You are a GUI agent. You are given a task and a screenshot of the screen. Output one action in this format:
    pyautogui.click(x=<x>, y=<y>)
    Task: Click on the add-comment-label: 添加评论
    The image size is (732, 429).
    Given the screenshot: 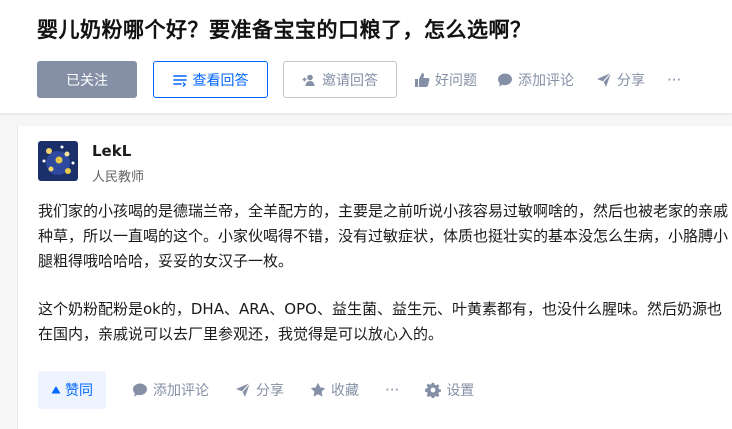 What is the action you would take?
    pyautogui.click(x=546, y=80)
    